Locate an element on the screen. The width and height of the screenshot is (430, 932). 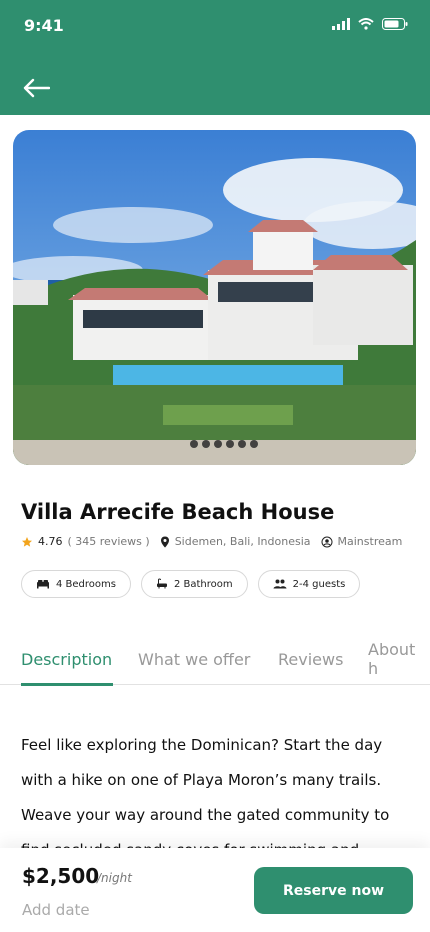
status-time: 9:41 is located at coordinates (44, 25).